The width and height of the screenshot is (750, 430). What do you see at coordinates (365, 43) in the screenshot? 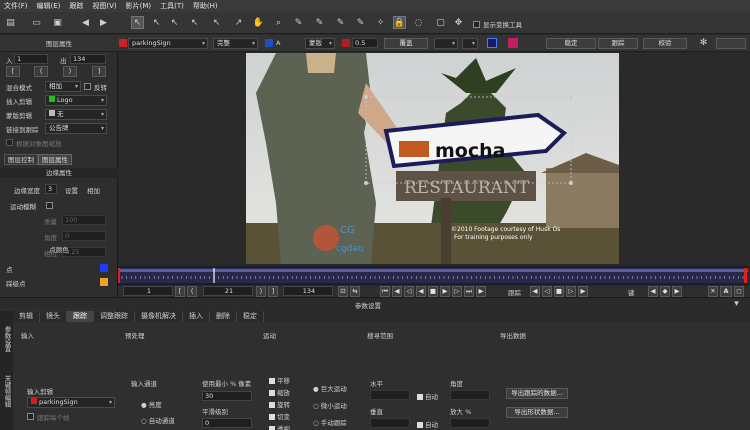
I see `opacity-field: 0.5` at bounding box center [365, 43].